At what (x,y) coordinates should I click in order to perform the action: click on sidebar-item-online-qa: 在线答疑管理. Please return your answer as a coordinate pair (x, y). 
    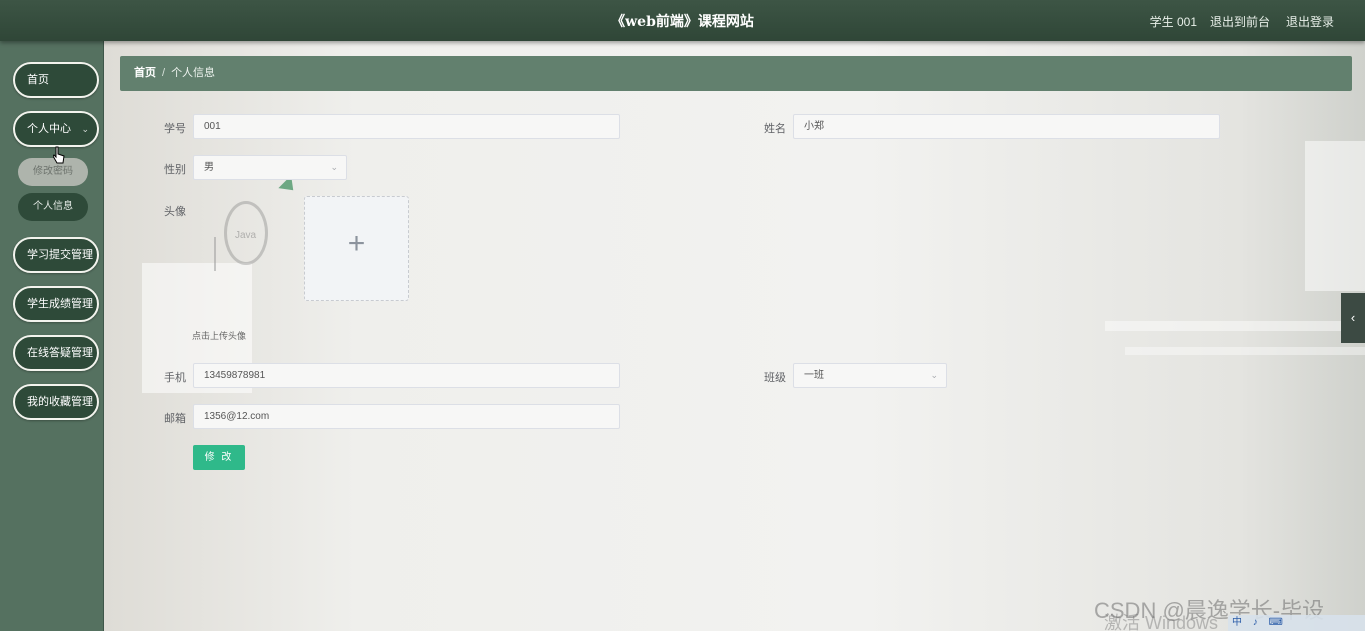
    Looking at the image, I should click on (56, 353).